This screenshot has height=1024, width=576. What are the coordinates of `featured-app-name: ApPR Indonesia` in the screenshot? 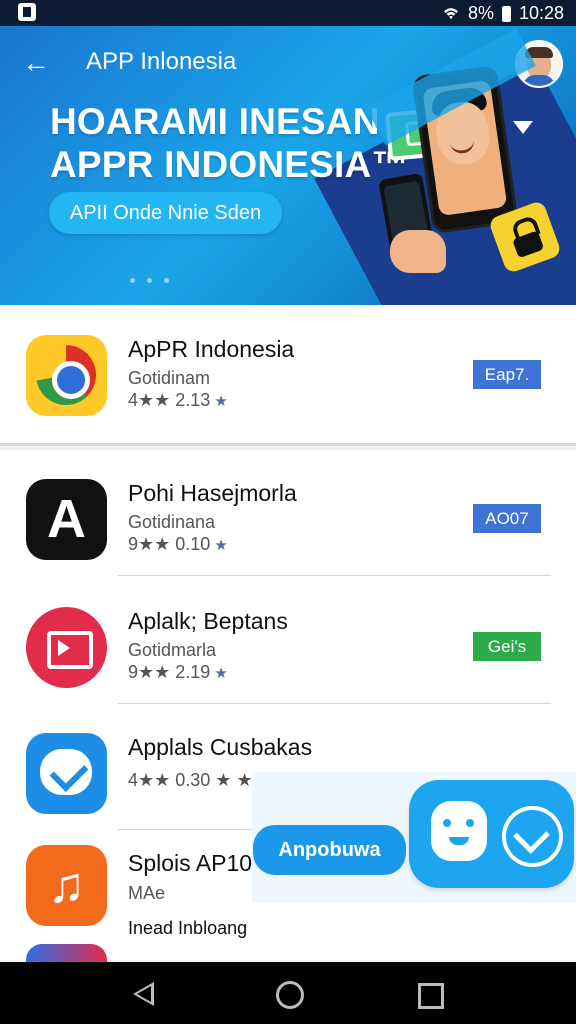 It's located at (211, 349).